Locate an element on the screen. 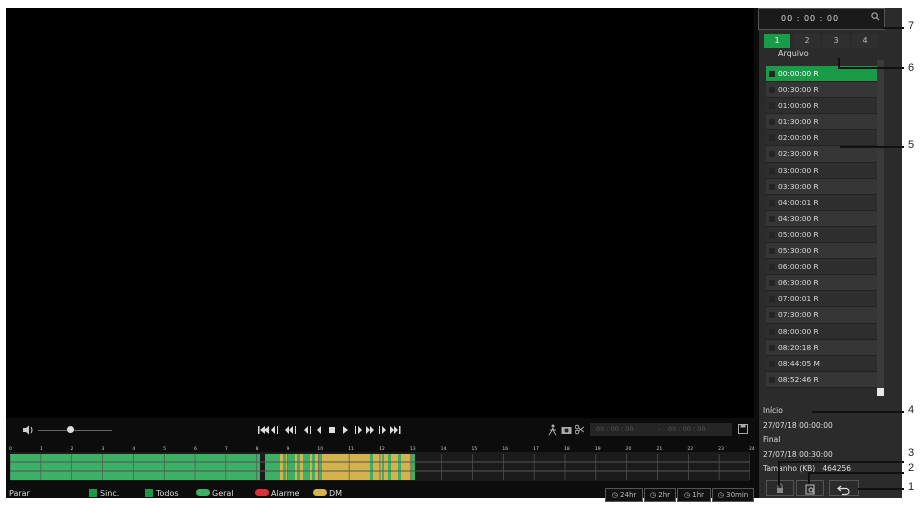 This screenshot has height=505, width=922. row-time: 01:00:00 R is located at coordinates (798, 106).